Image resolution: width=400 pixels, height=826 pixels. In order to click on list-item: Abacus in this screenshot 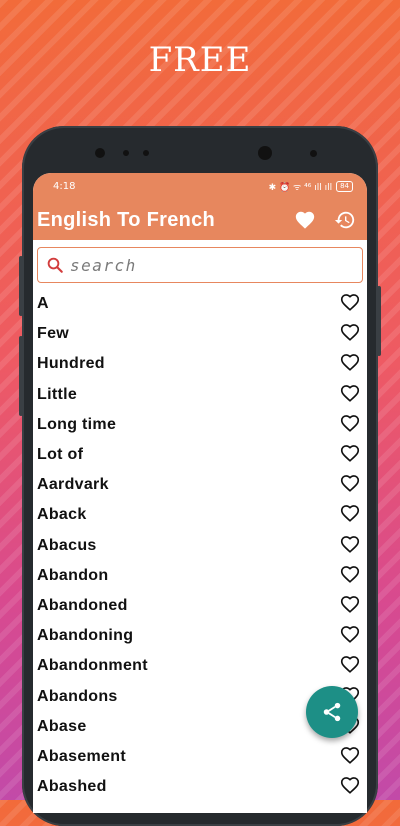, I will do `click(200, 546)`.